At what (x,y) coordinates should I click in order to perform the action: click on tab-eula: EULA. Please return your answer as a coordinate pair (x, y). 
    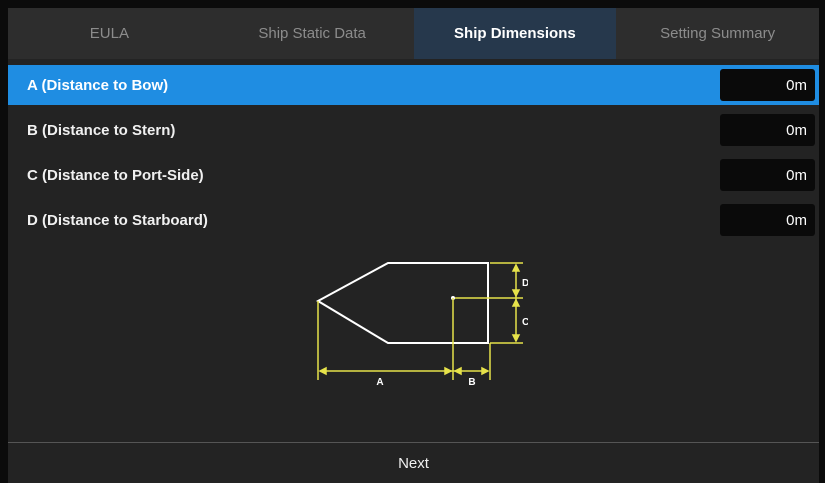
    Looking at the image, I should click on (109, 33).